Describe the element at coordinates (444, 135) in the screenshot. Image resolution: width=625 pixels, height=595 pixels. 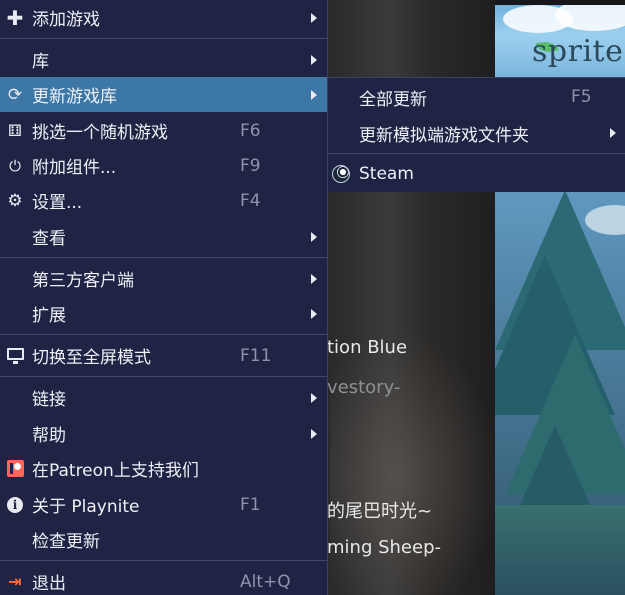
I see `submenu-item-label: 更新模拟端游戏文件夹` at that location.